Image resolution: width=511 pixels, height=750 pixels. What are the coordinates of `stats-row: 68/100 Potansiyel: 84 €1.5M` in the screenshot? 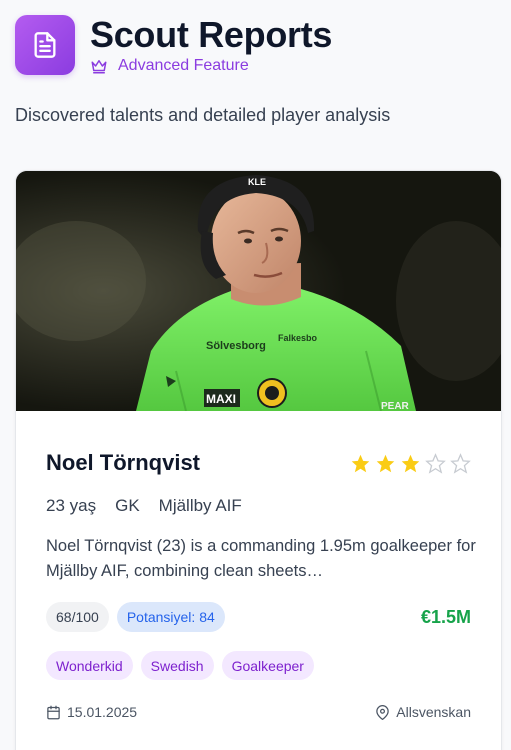 It's located at (258, 617).